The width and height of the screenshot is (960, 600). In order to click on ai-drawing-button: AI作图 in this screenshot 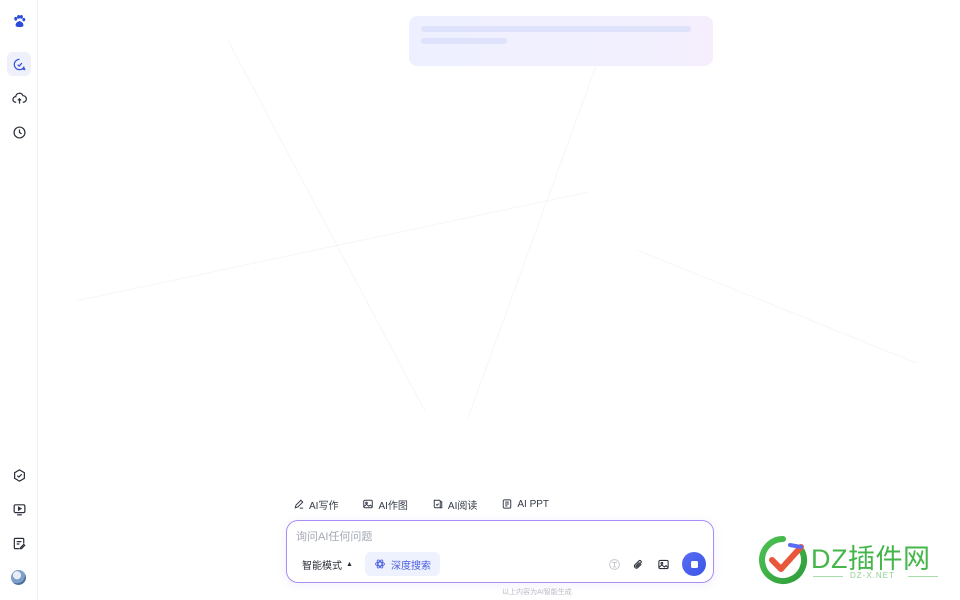, I will do `click(384, 504)`.